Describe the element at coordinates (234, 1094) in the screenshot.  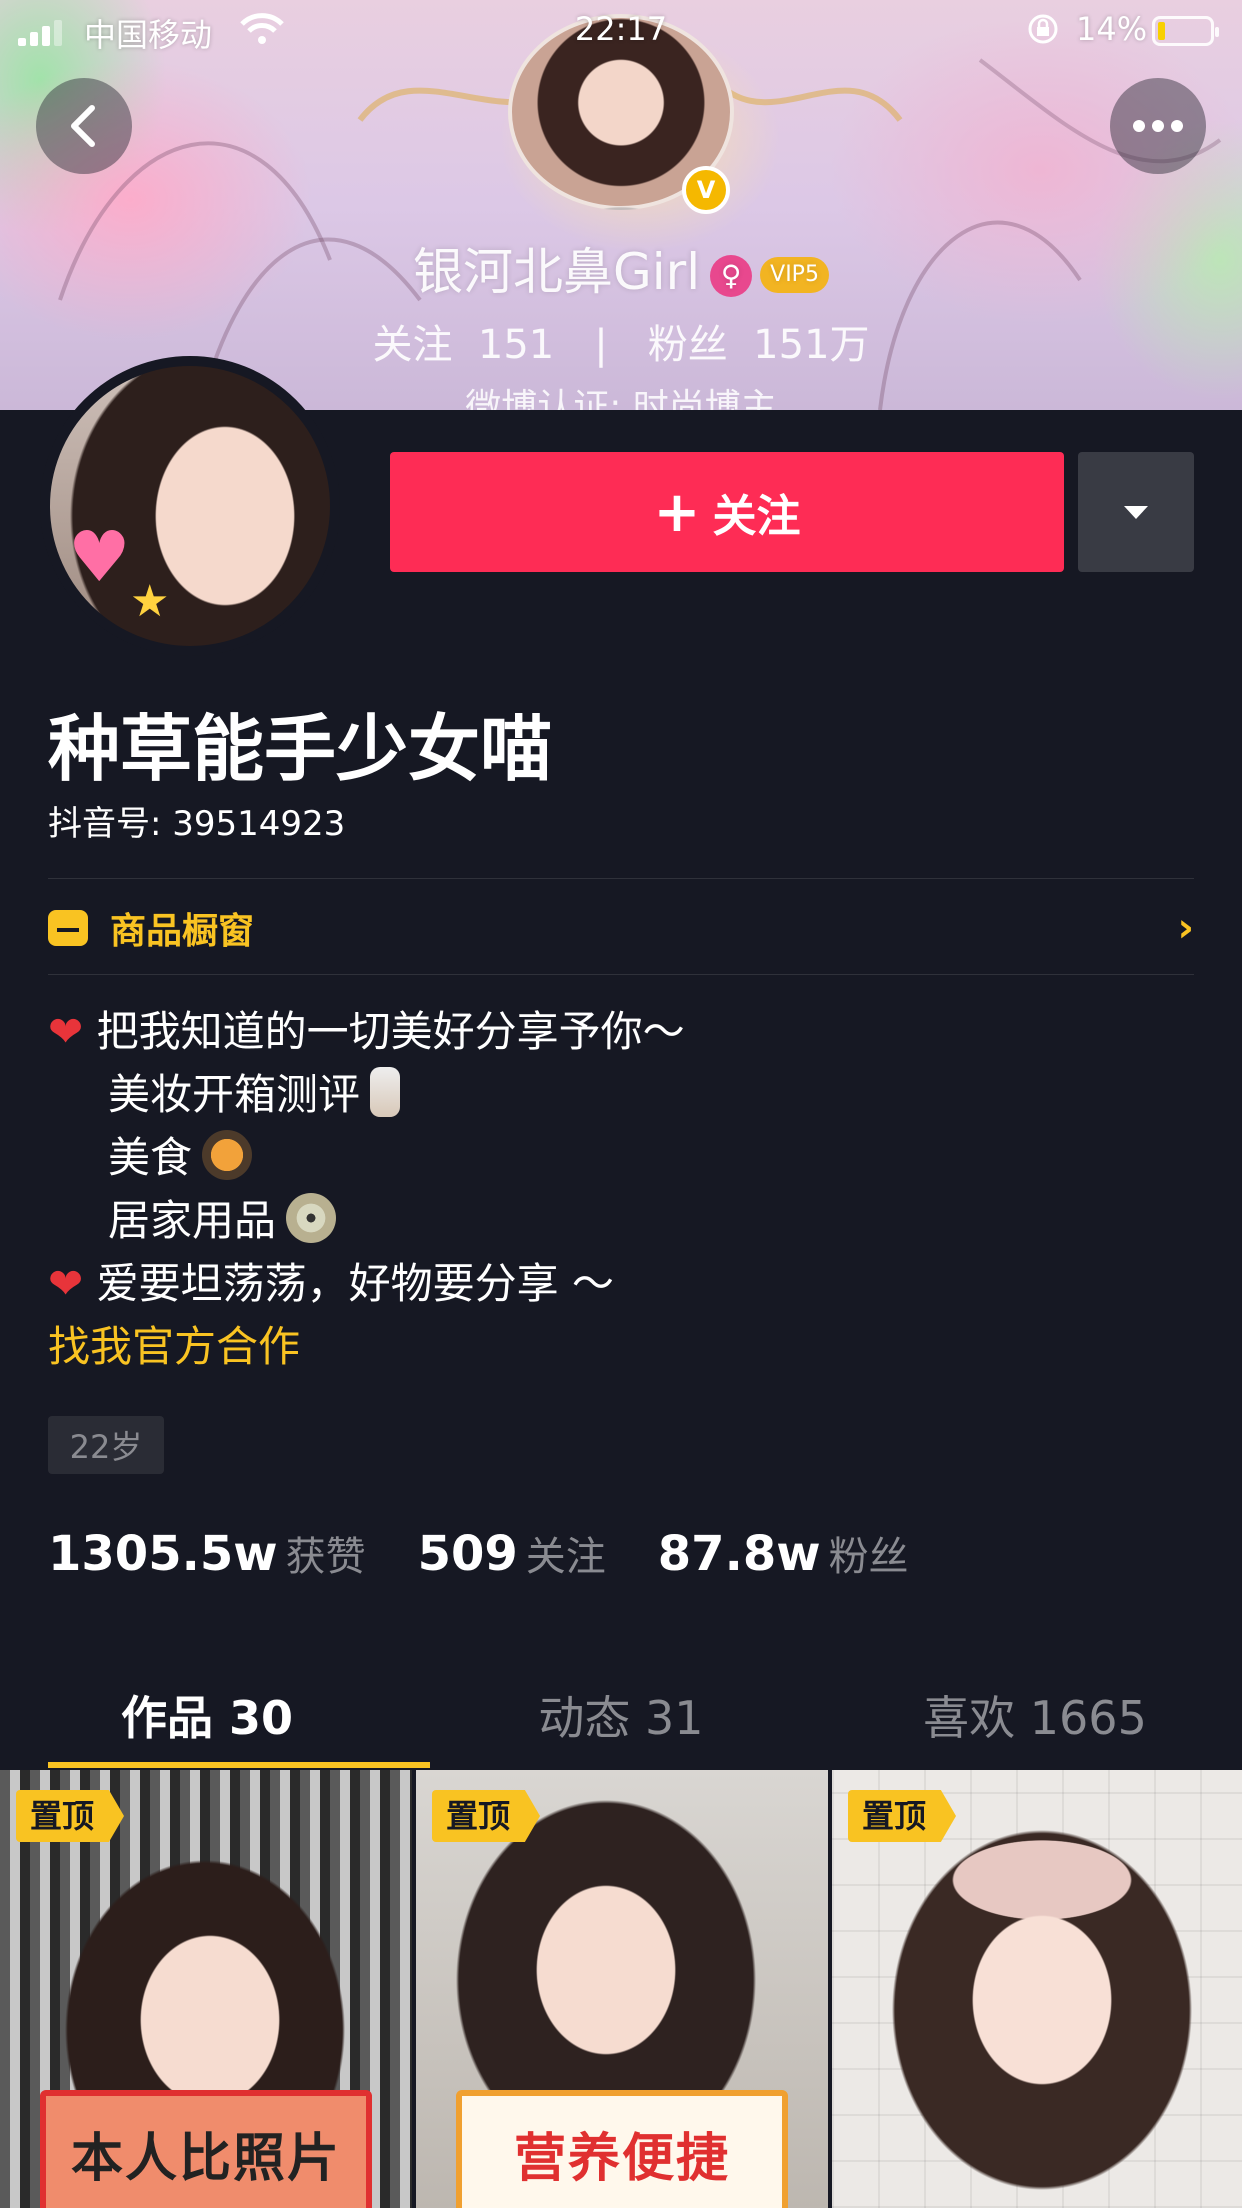
I see `bio-text: 美妆开箱测评` at that location.